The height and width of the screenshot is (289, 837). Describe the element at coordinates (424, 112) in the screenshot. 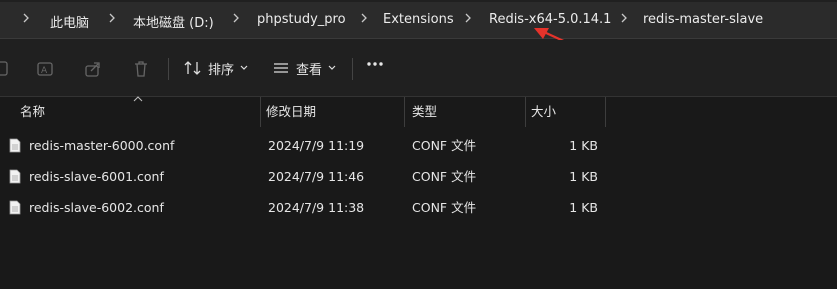

I see `column-header-type: 类型` at that location.